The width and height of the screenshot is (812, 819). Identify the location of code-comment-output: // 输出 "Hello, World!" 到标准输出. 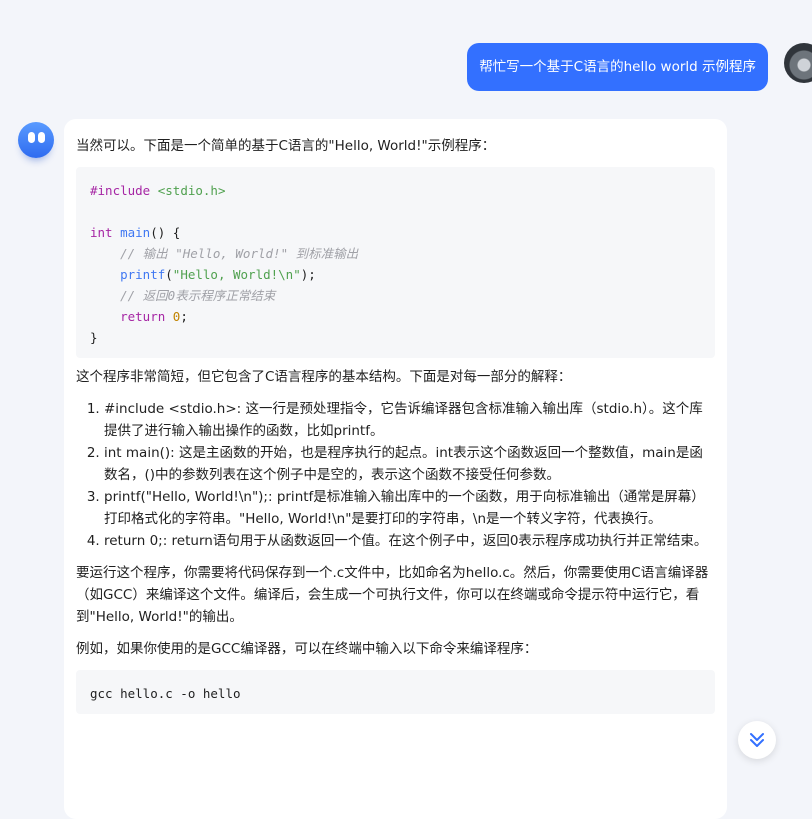
(224, 253).